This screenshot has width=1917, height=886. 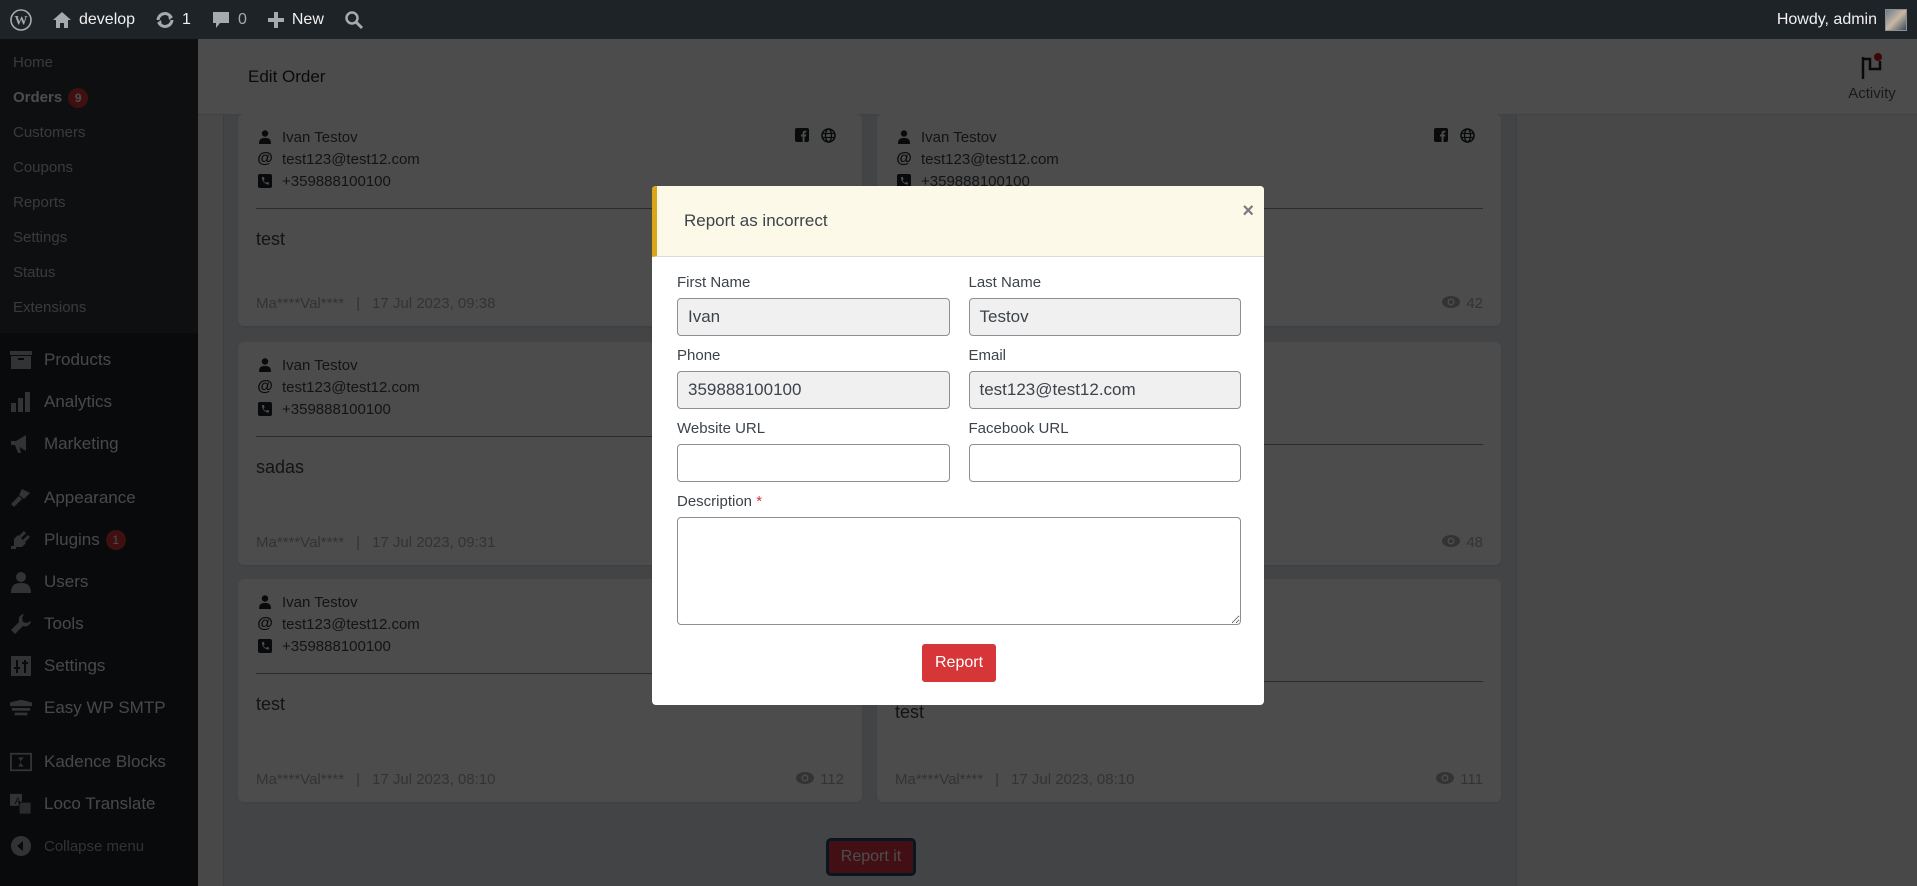 What do you see at coordinates (107, 19) in the screenshot?
I see `site-name: develop` at bounding box center [107, 19].